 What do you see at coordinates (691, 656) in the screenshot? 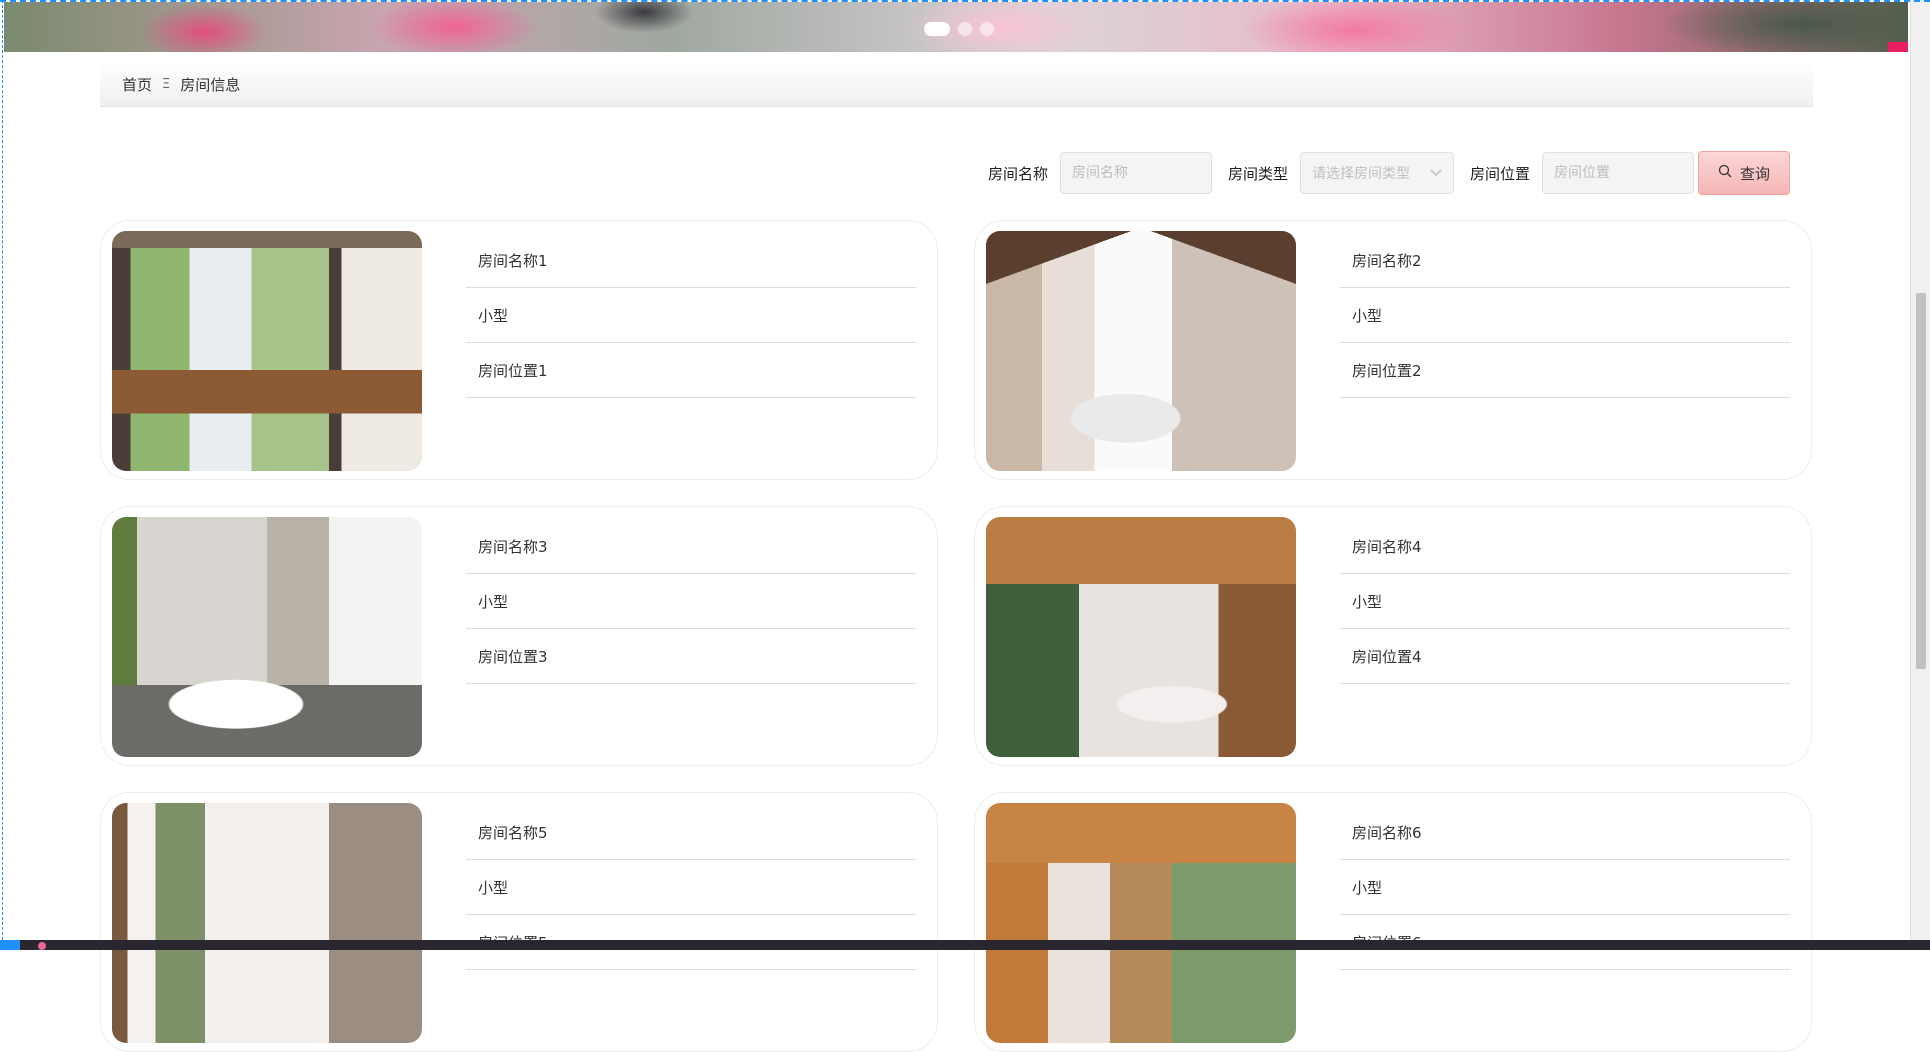
I see `room-location: 房间位置3` at bounding box center [691, 656].